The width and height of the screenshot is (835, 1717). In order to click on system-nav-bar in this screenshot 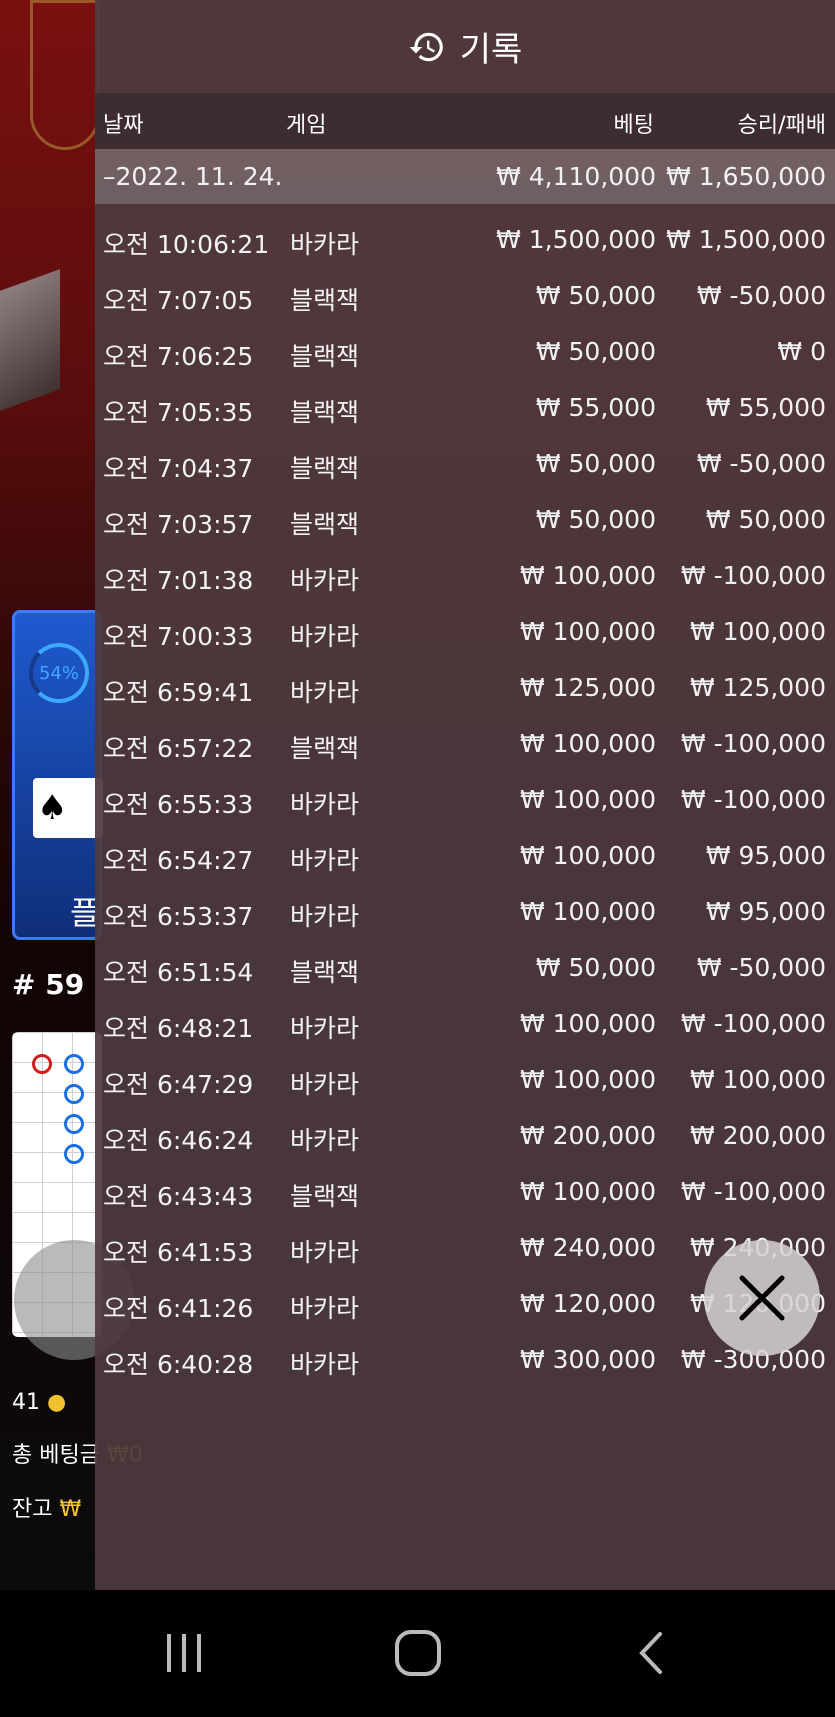, I will do `click(417, 1653)`.